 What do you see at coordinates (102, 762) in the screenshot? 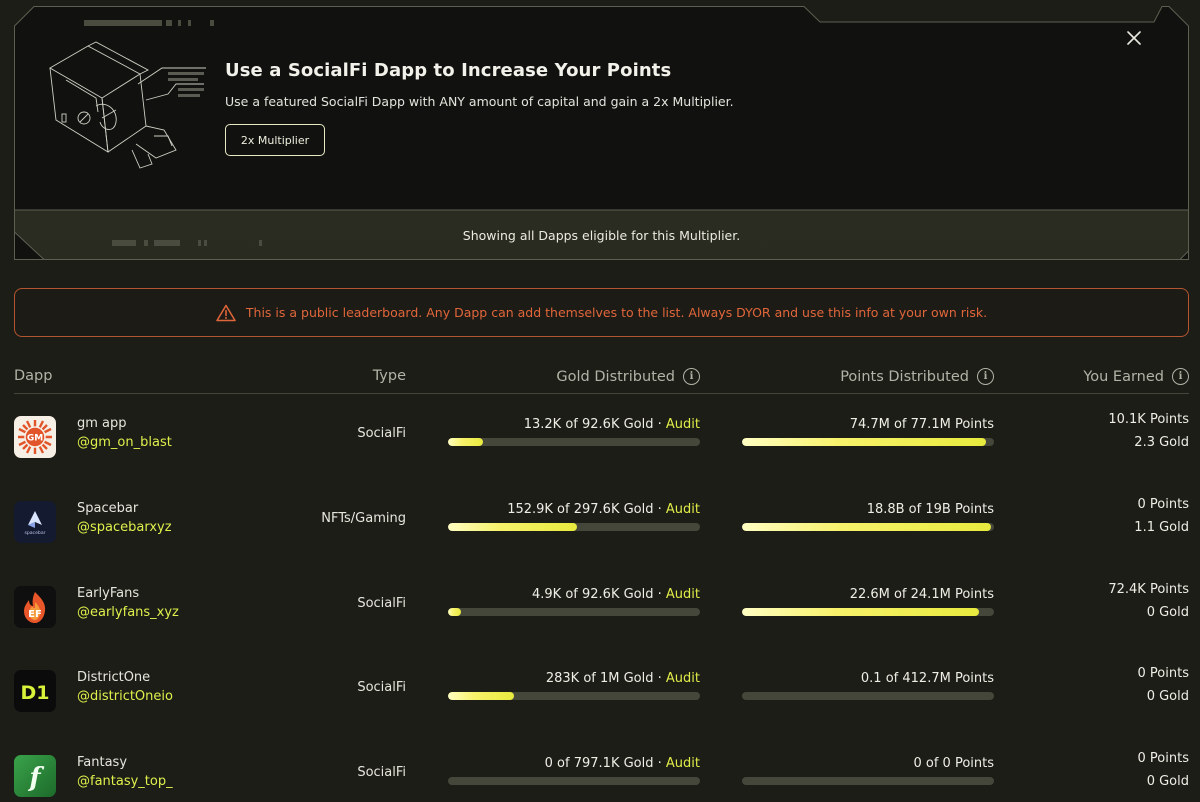
I see `dapp-name: Fantasy` at bounding box center [102, 762].